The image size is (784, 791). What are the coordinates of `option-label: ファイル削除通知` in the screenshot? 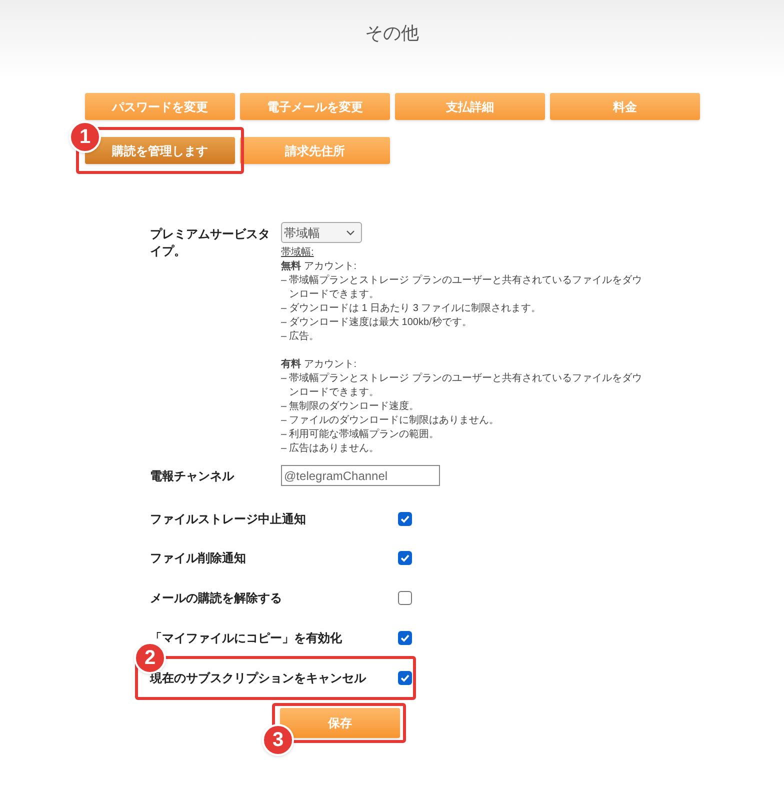 It's located at (198, 558).